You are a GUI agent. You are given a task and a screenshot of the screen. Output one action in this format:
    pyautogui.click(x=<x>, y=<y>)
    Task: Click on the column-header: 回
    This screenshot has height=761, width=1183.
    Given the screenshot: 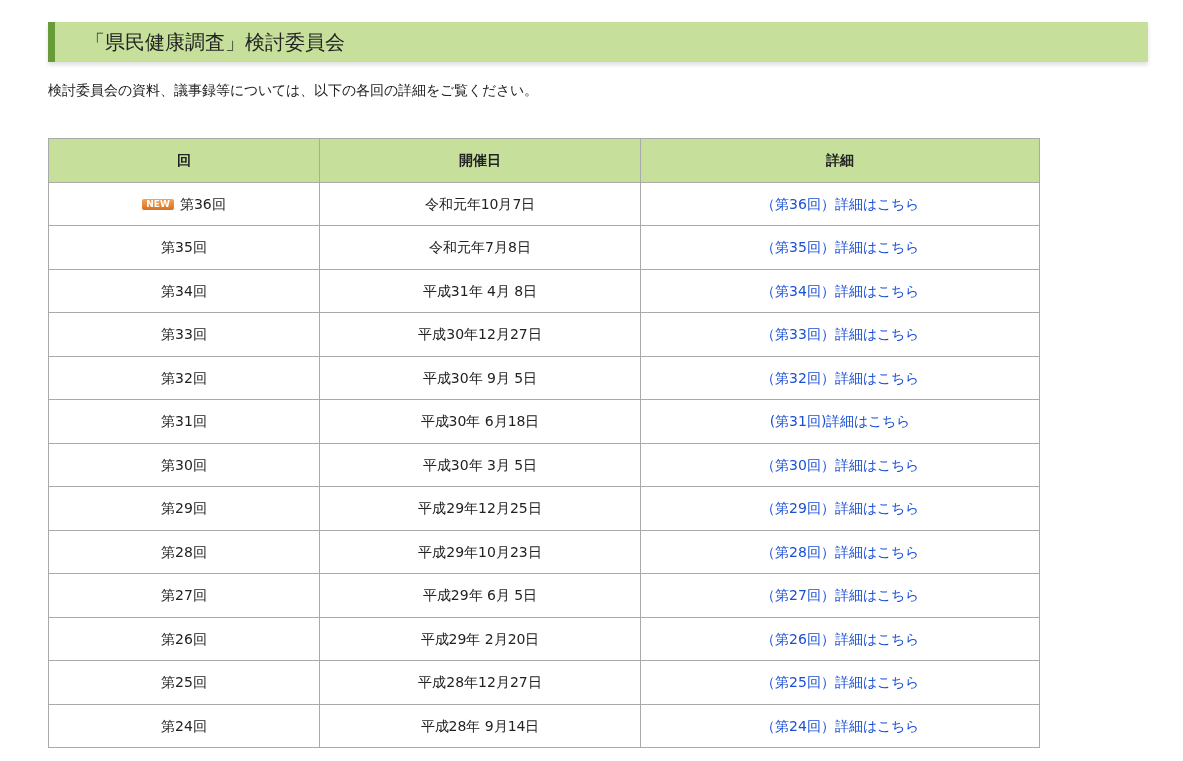 What is the action you would take?
    pyautogui.click(x=184, y=160)
    